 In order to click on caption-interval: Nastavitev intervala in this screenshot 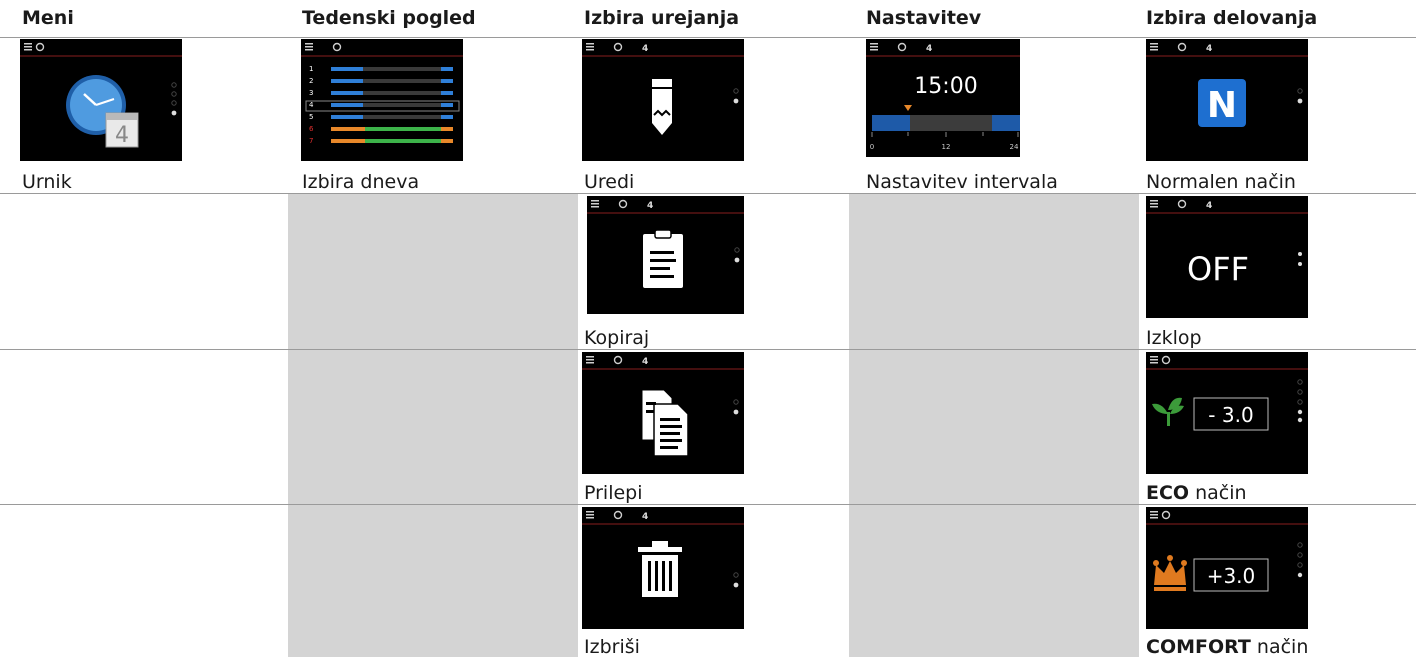, I will do `click(962, 182)`.